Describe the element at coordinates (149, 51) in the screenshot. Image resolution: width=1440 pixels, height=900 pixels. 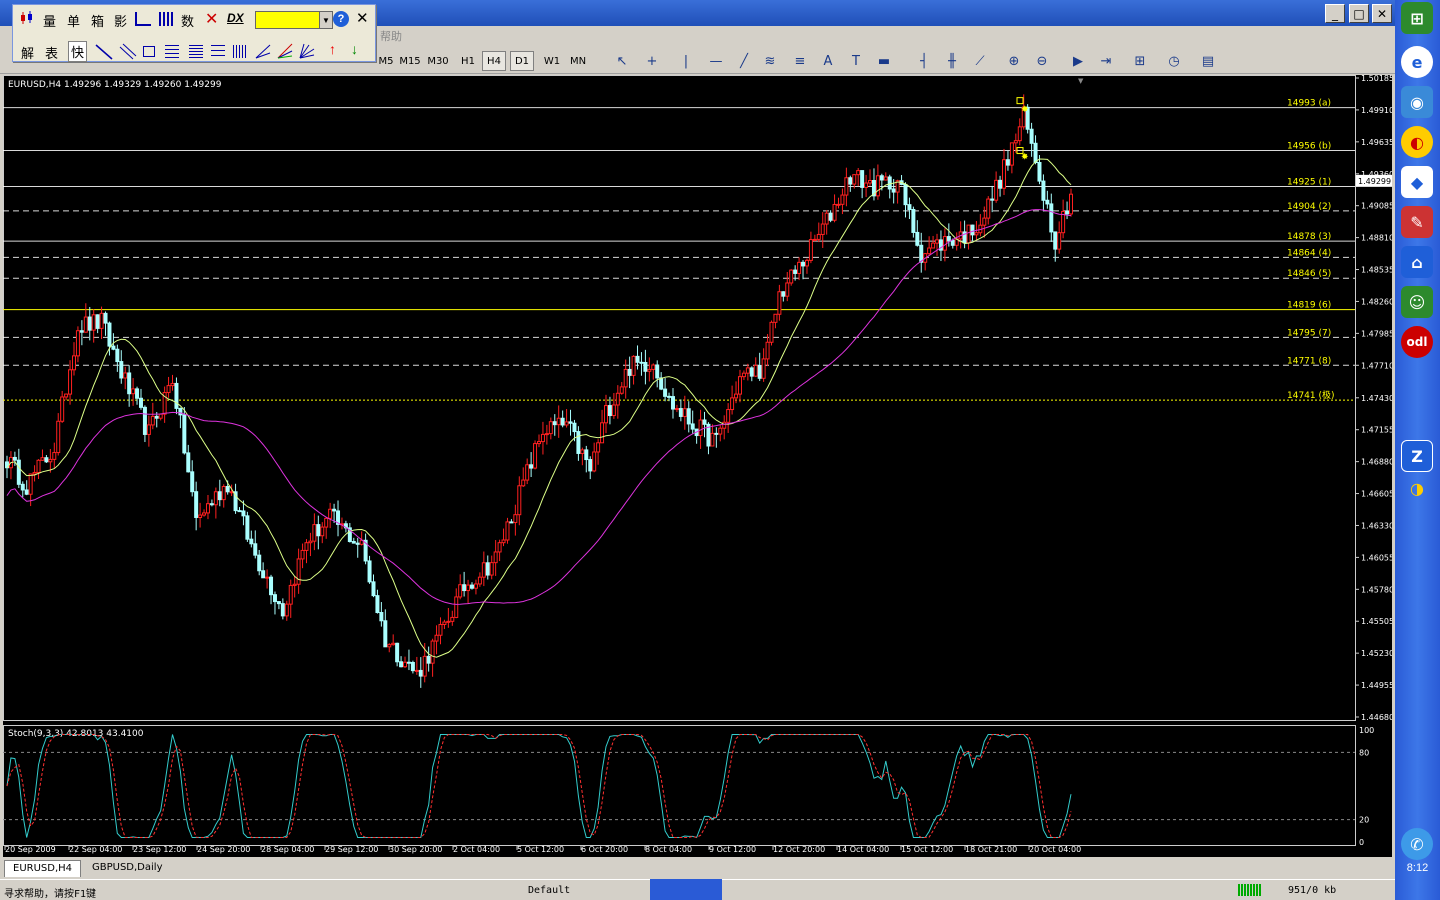
I see `rectangle-icon` at that location.